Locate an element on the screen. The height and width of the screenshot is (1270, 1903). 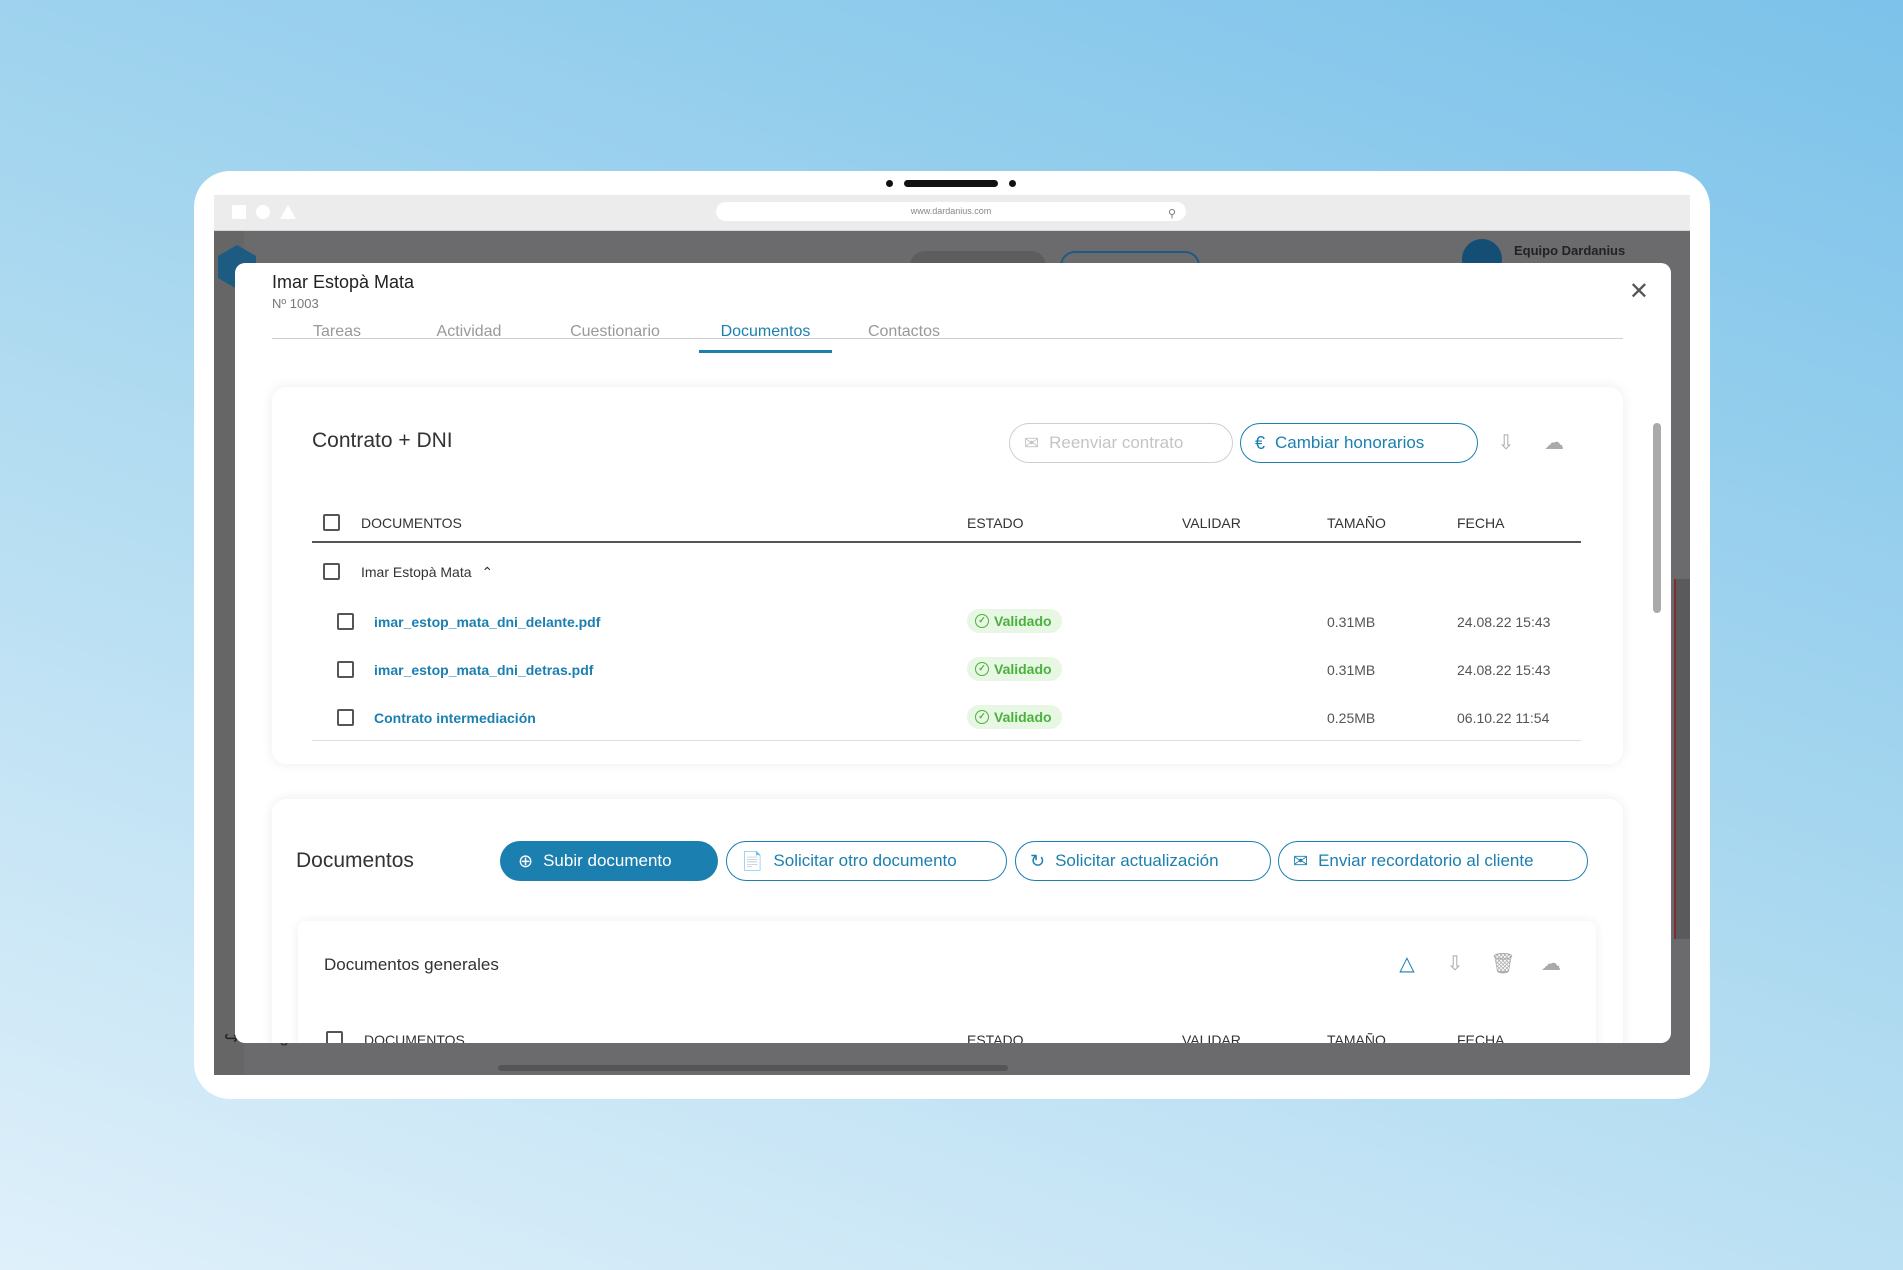
close-icon: ✕ is located at coordinates (1639, 291).